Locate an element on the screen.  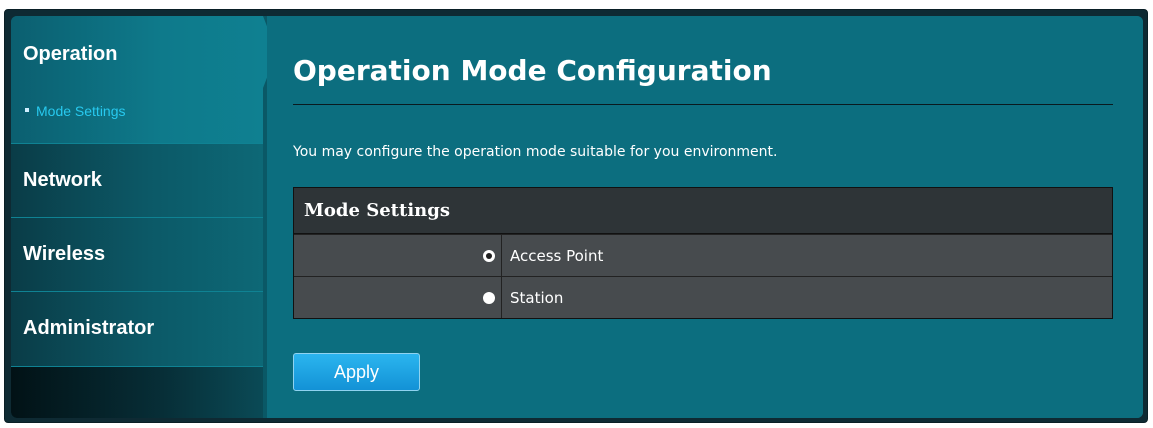
mode-option-label: Station is located at coordinates (537, 297).